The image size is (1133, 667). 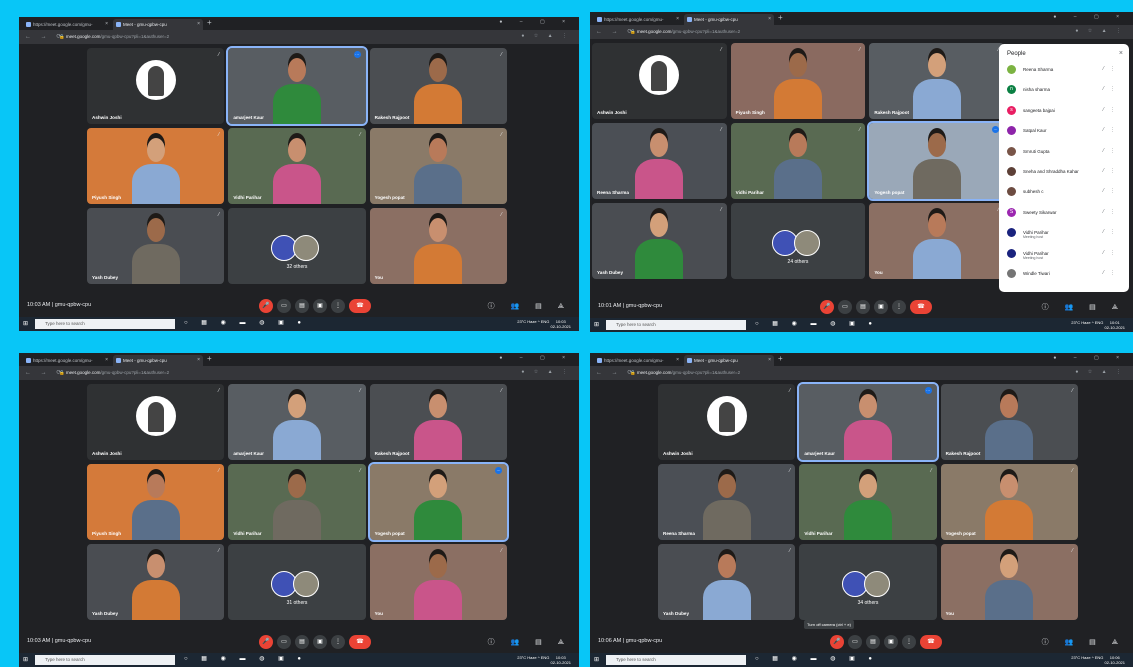 What do you see at coordinates (1121, 53) in the screenshot?
I see `close-icon: ×` at bounding box center [1121, 53].